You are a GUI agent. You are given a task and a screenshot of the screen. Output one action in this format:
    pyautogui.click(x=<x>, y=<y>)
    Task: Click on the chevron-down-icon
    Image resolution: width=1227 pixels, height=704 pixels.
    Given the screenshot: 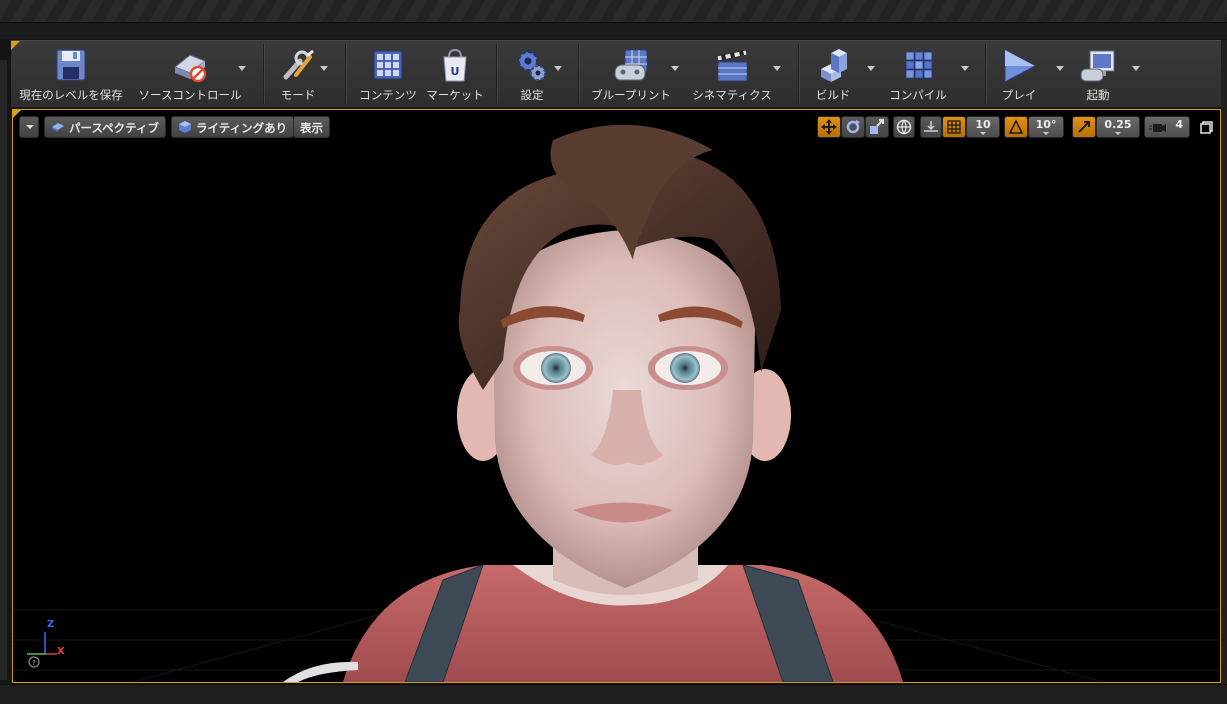 What is the action you would take?
    pyautogui.click(x=30, y=127)
    